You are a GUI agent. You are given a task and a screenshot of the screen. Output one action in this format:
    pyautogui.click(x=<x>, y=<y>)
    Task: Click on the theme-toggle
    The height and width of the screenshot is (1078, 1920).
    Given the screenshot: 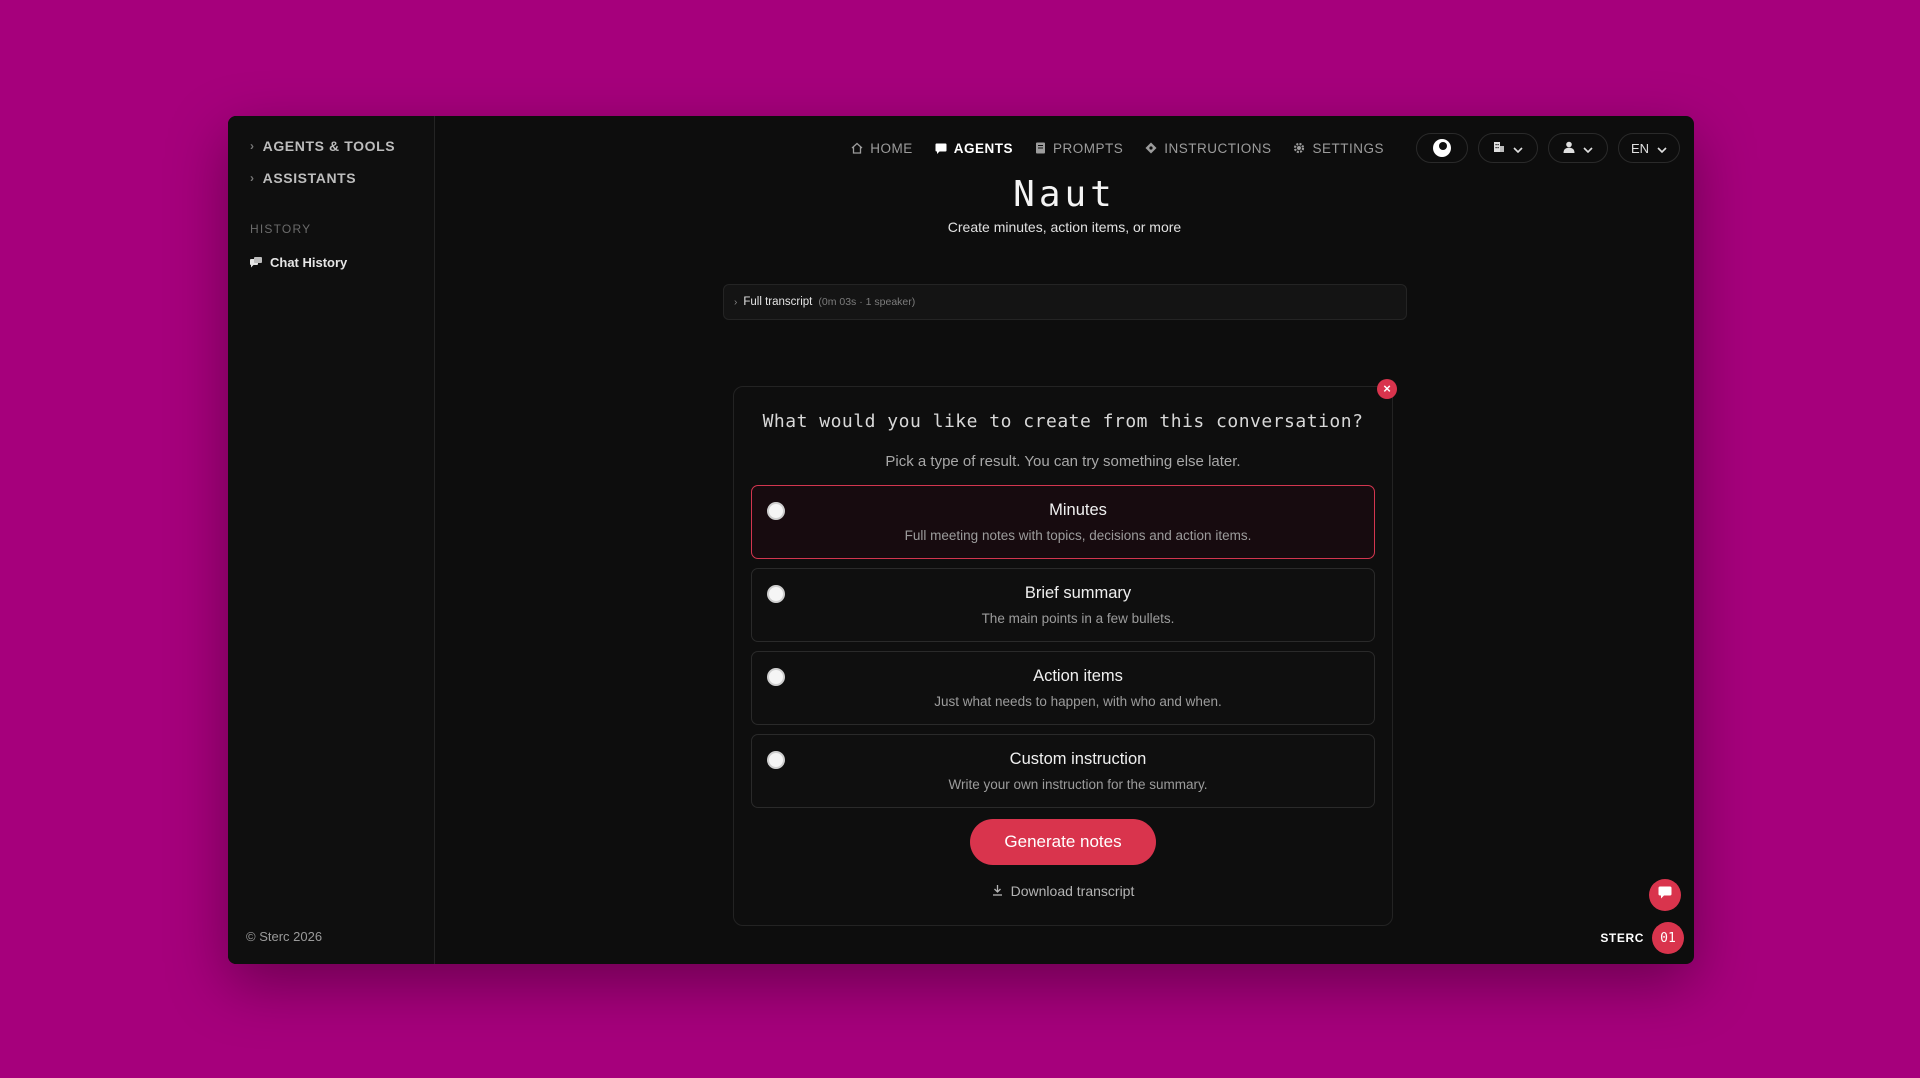 What is the action you would take?
    pyautogui.click(x=1442, y=148)
    